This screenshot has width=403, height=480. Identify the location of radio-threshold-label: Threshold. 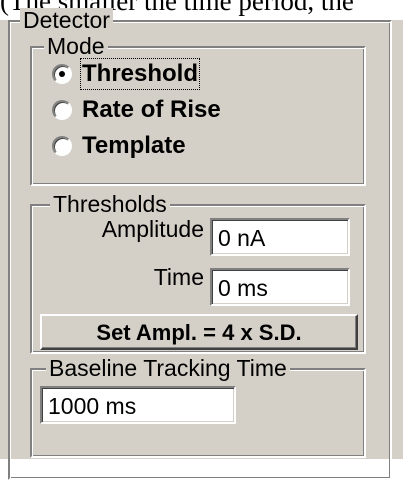
(140, 74).